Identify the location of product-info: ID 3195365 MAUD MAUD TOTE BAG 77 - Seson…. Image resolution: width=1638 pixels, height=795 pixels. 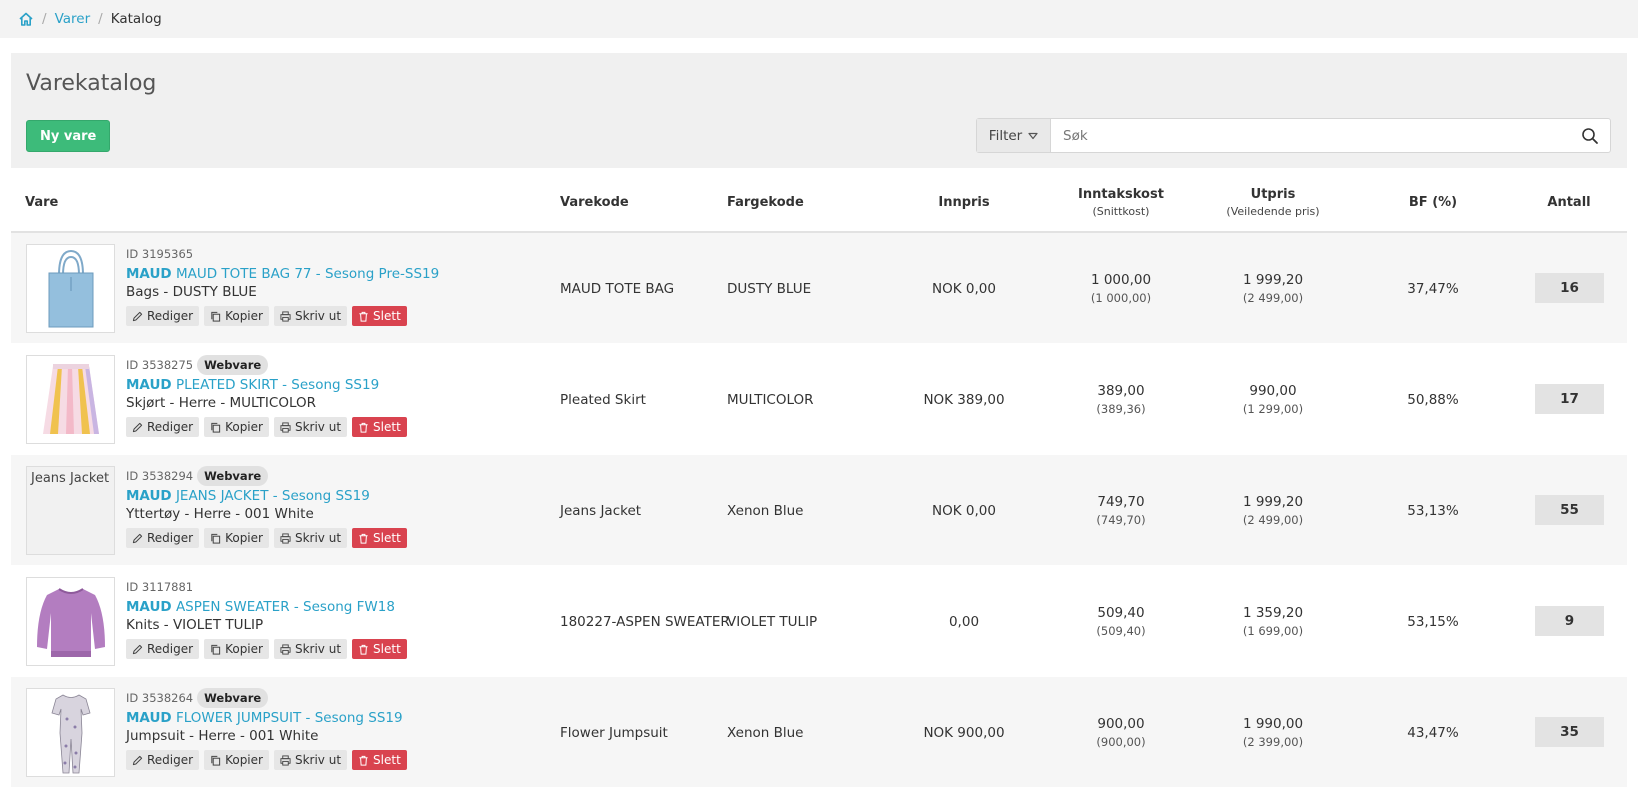
(346, 285).